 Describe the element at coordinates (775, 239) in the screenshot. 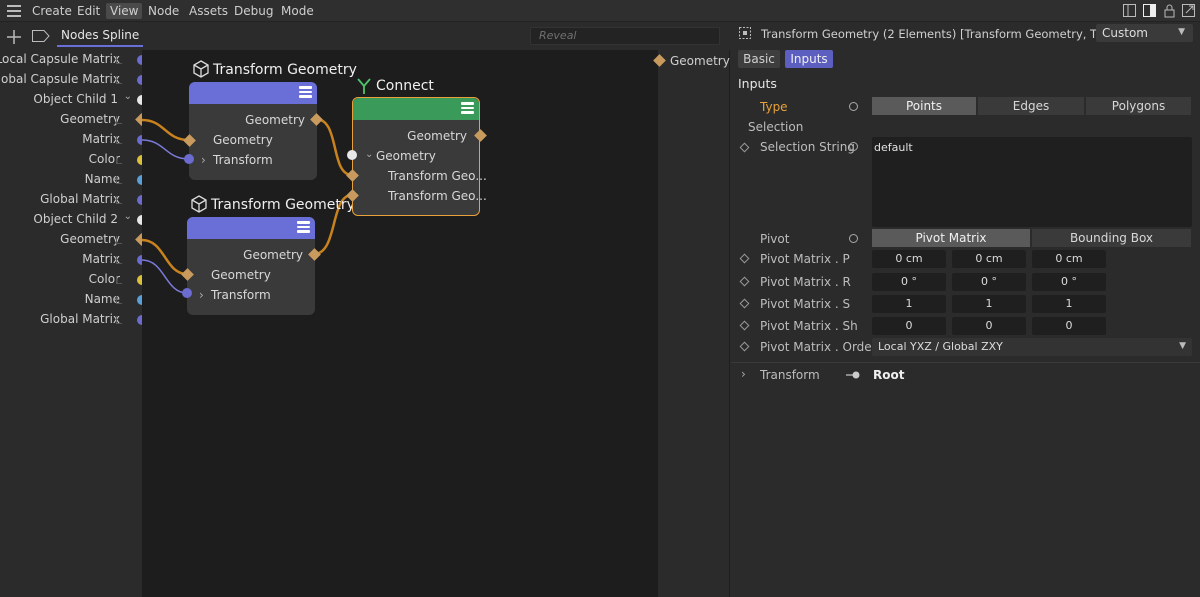

I see `pivot-label: Pivot` at that location.